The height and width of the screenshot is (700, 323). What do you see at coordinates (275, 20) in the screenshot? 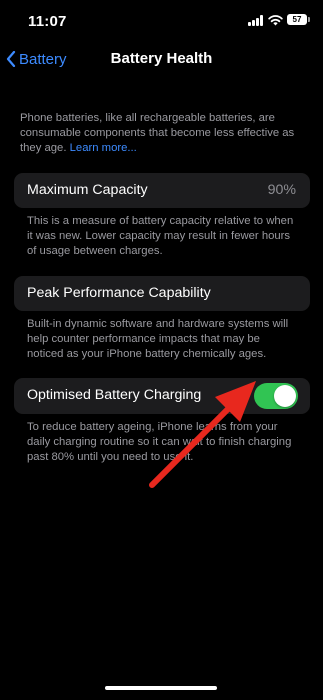
I see `wifi-icon` at bounding box center [275, 20].